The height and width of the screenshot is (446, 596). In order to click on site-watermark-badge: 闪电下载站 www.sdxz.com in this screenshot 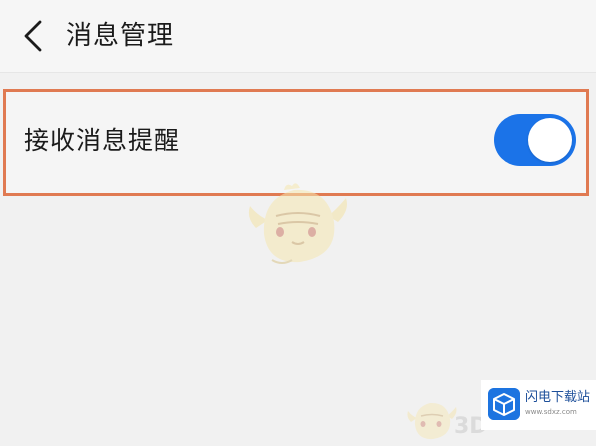, I will do `click(538, 405)`.